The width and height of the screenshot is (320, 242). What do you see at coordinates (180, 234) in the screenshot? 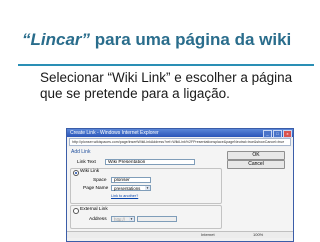
I see `status-bar: Internet 100%` at bounding box center [180, 234].